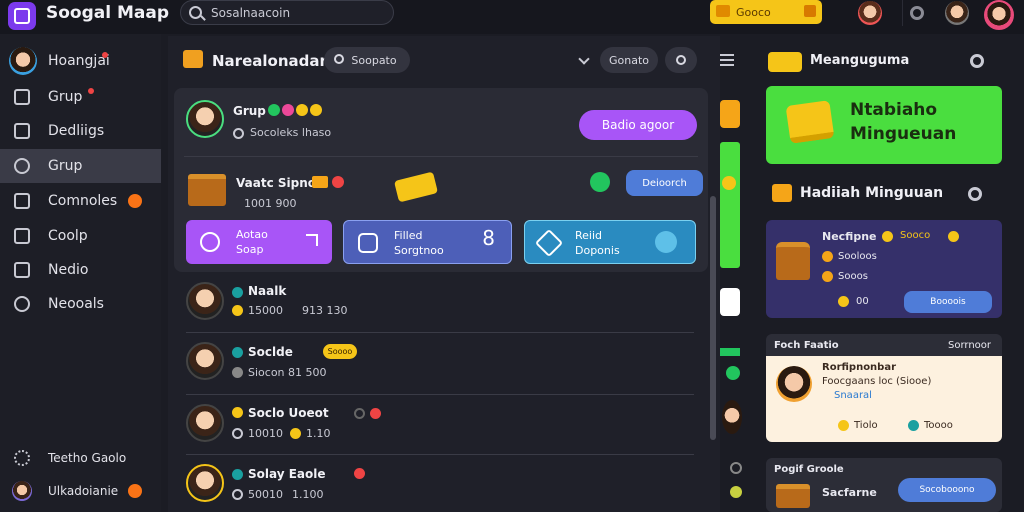  Describe the element at coordinates (727, 61) in the screenshot. I see `menu-icon` at that location.